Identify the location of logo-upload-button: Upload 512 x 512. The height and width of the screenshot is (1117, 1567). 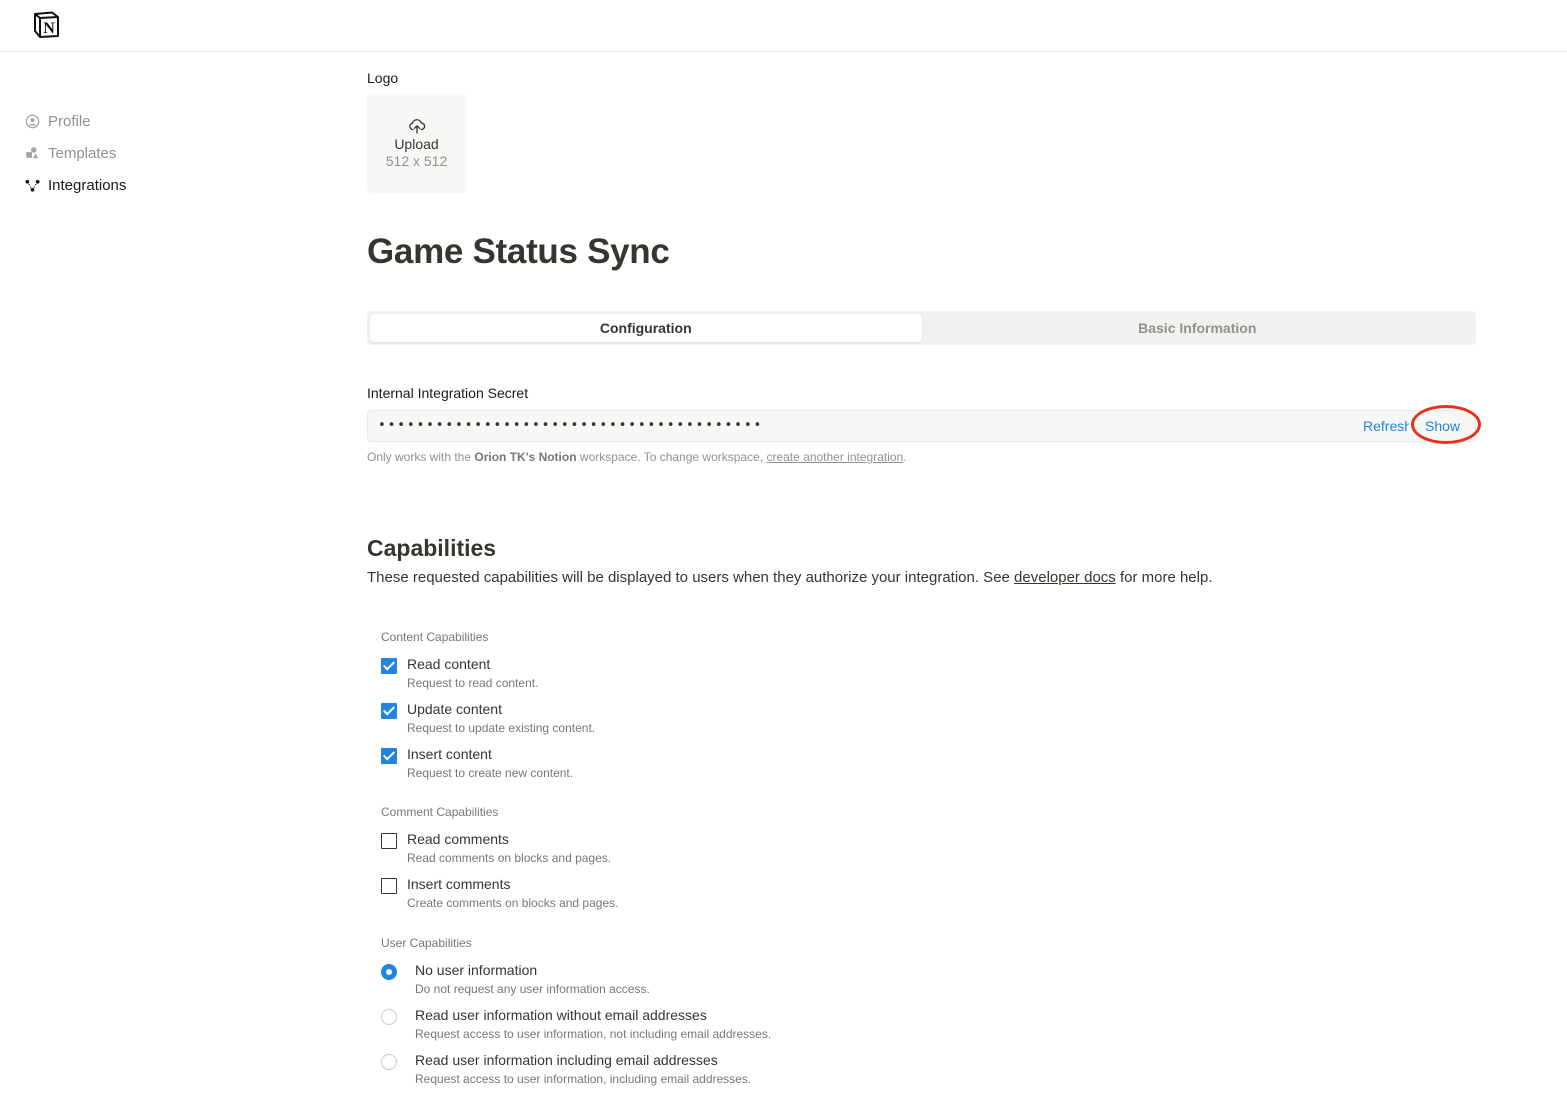
(416, 143).